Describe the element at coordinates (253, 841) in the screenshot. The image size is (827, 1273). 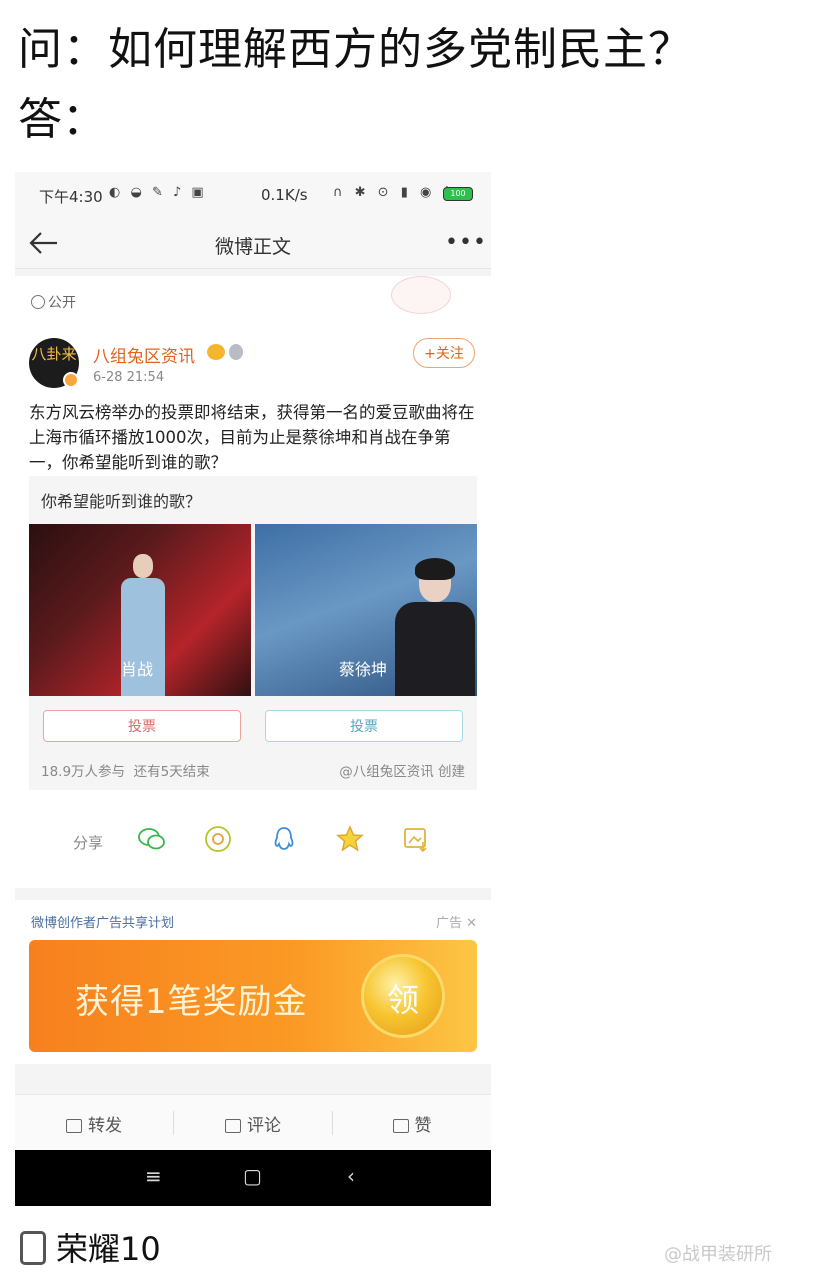
I see `share-row: 分享` at that location.